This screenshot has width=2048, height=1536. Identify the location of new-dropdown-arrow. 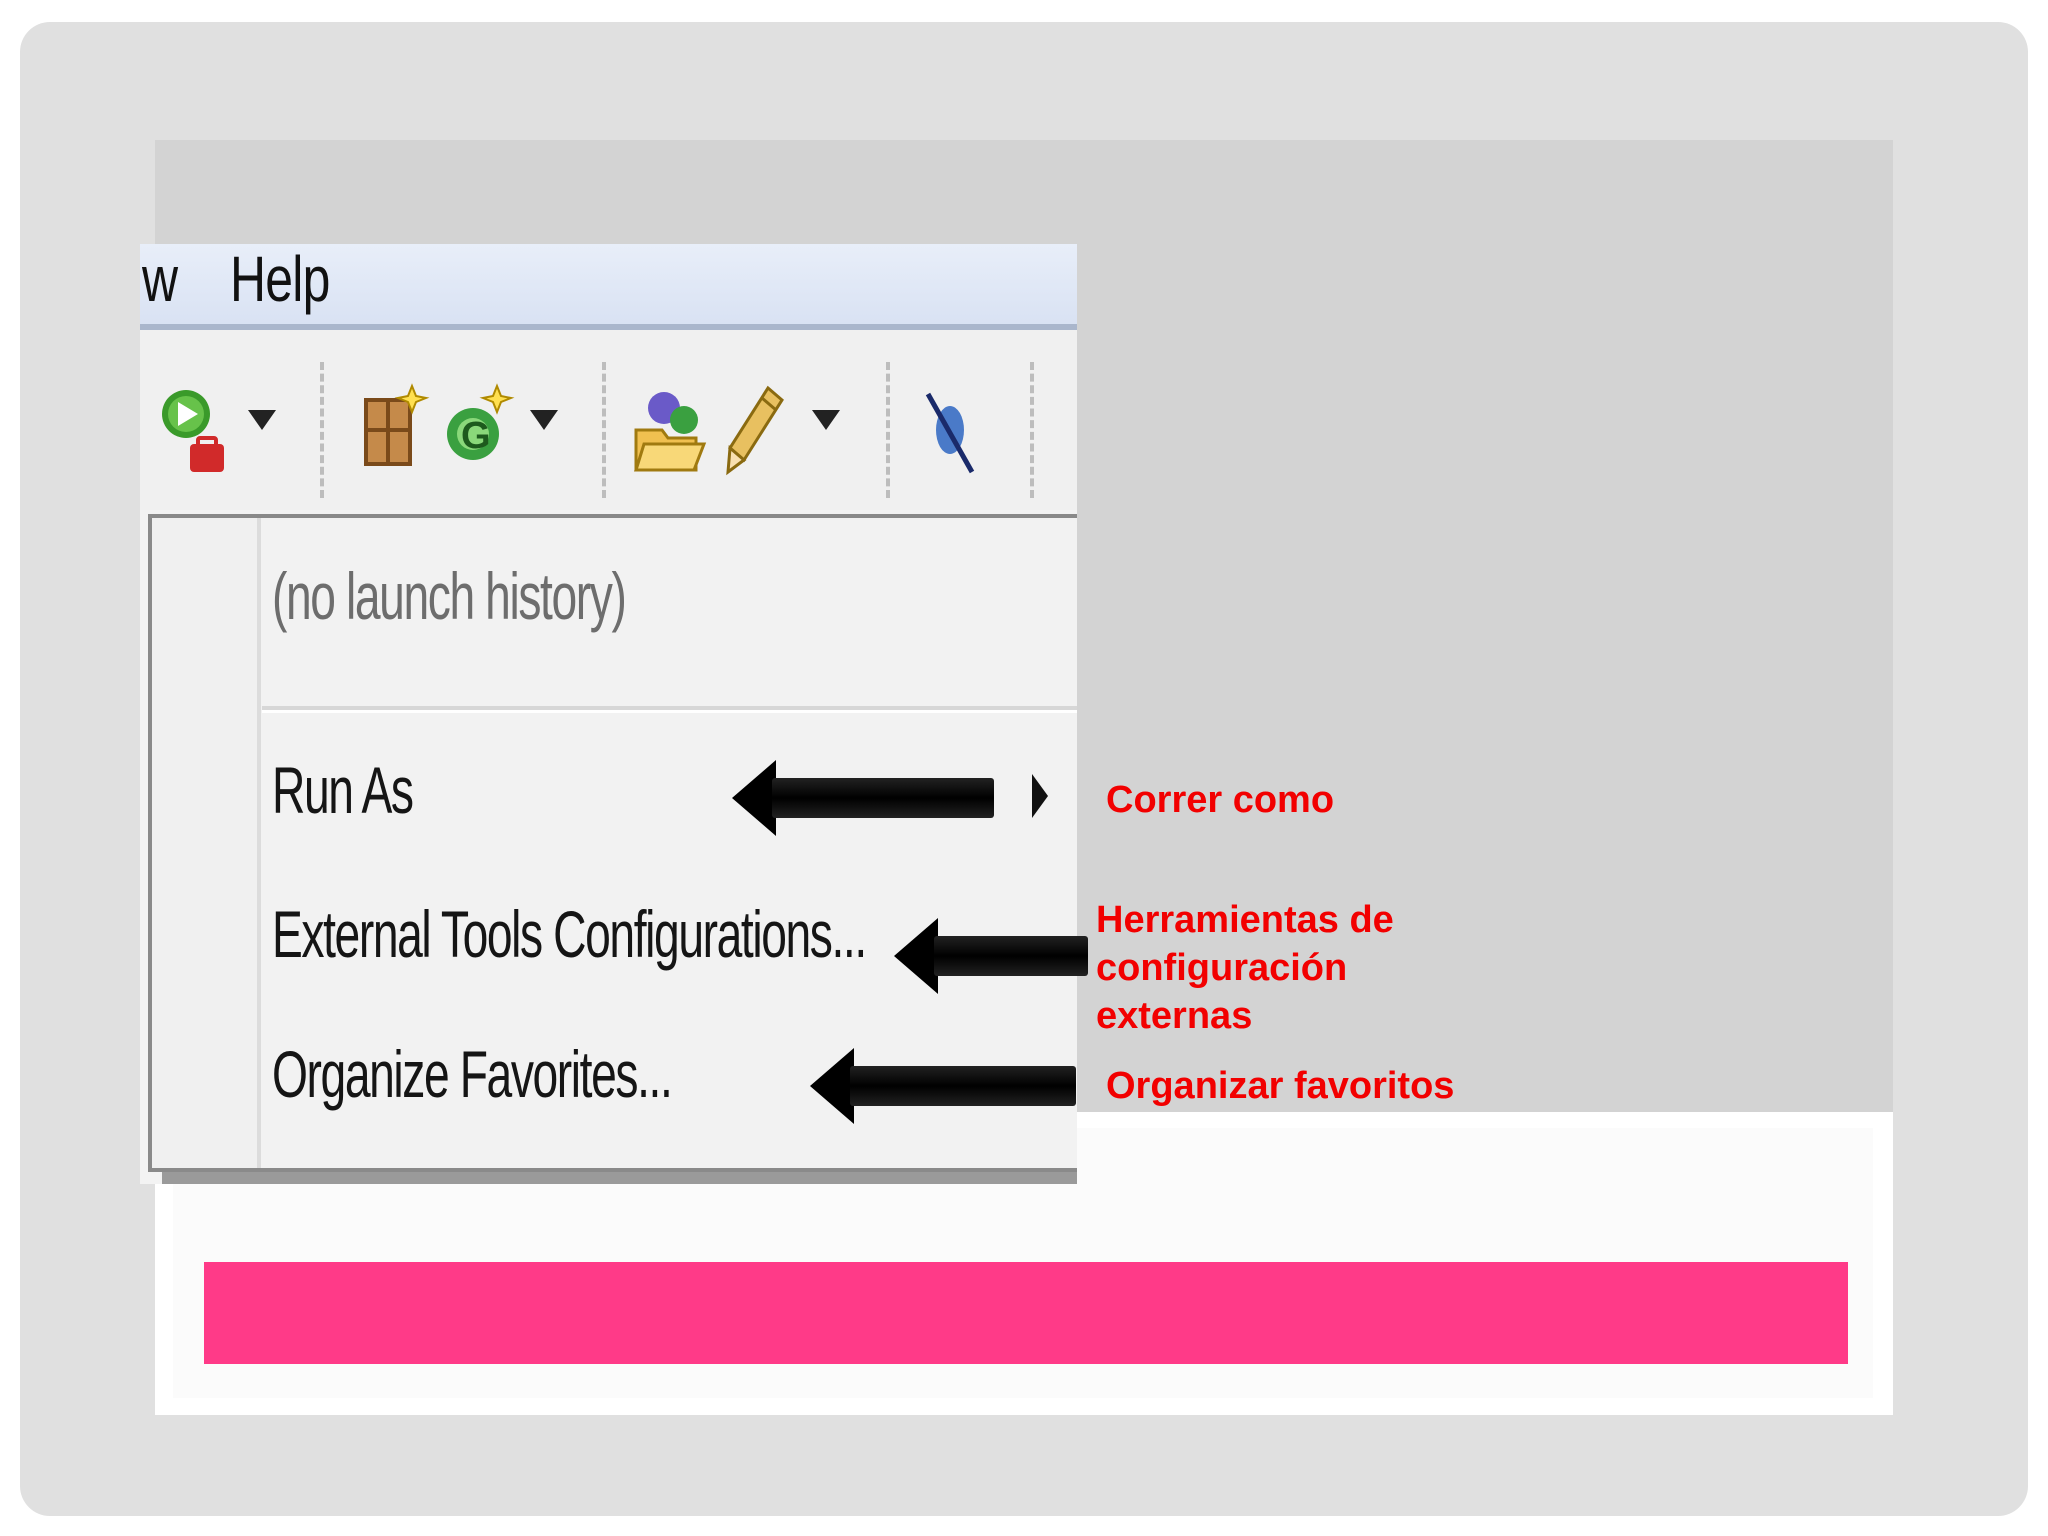
(544, 420).